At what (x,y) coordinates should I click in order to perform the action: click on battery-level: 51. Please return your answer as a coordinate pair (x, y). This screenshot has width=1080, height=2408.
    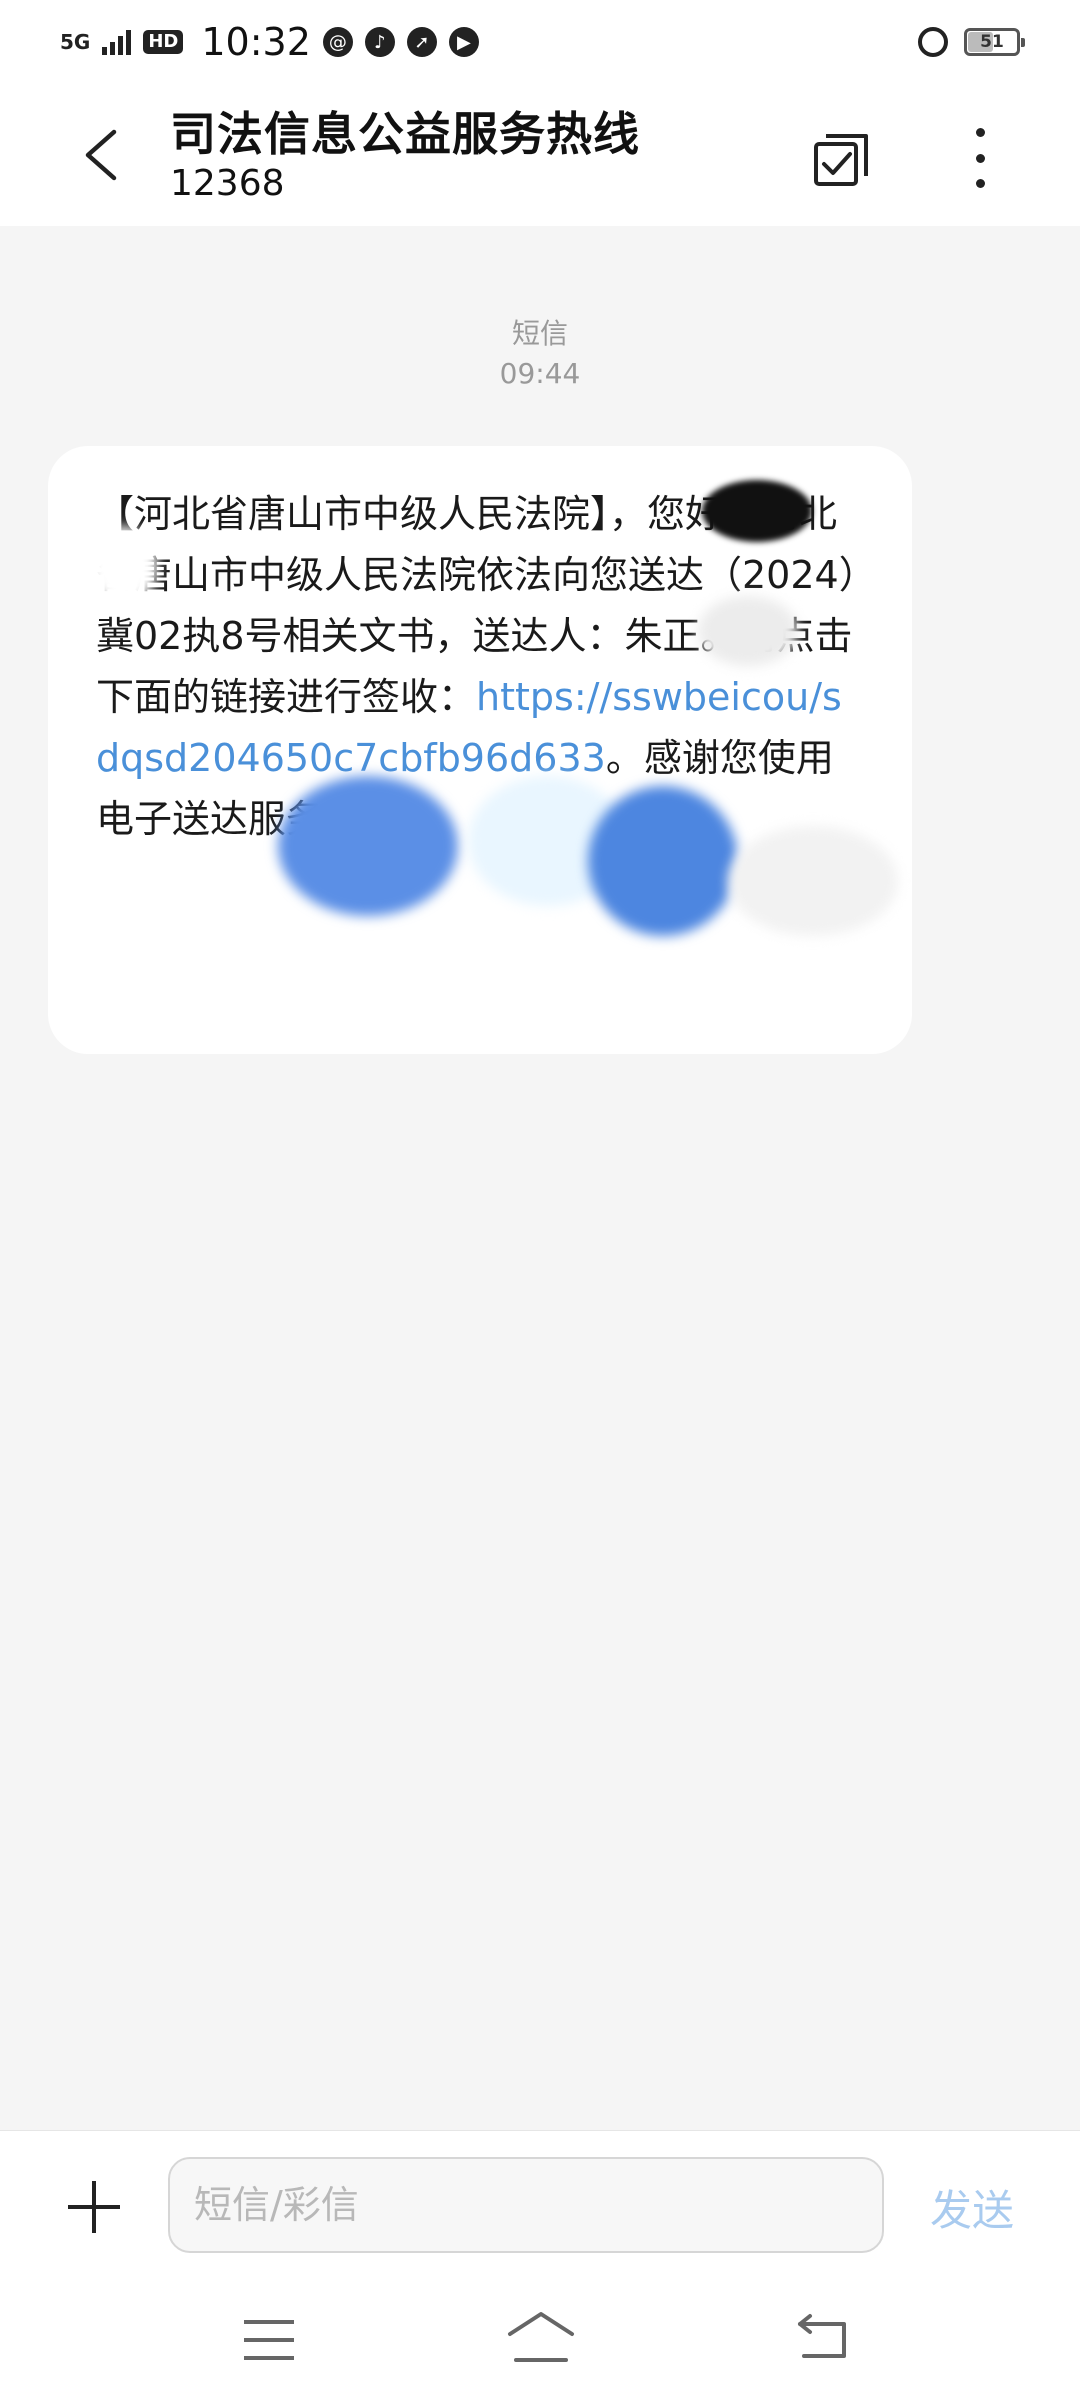
    Looking at the image, I should click on (992, 42).